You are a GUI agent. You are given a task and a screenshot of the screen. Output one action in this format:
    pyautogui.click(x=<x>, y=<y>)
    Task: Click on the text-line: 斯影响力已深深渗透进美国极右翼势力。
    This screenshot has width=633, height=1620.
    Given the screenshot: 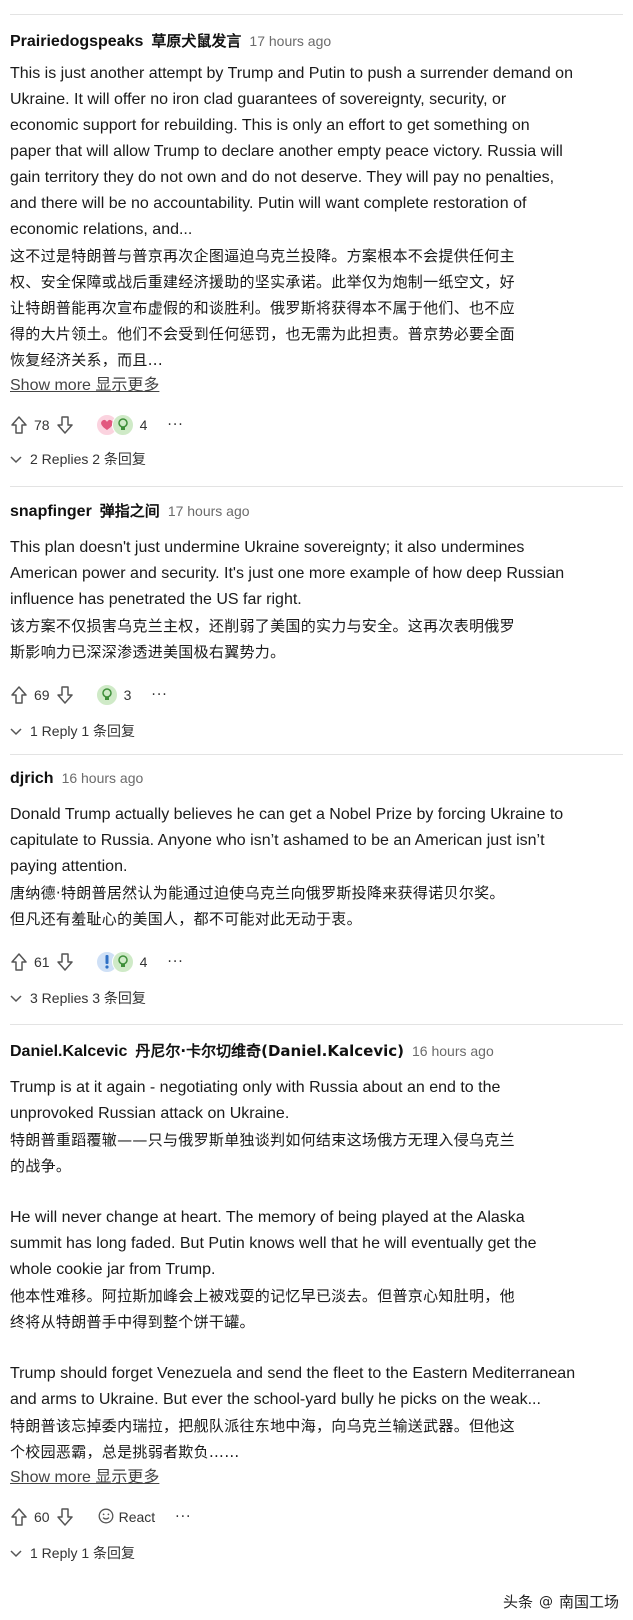 What is the action you would take?
    pyautogui.click(x=148, y=652)
    